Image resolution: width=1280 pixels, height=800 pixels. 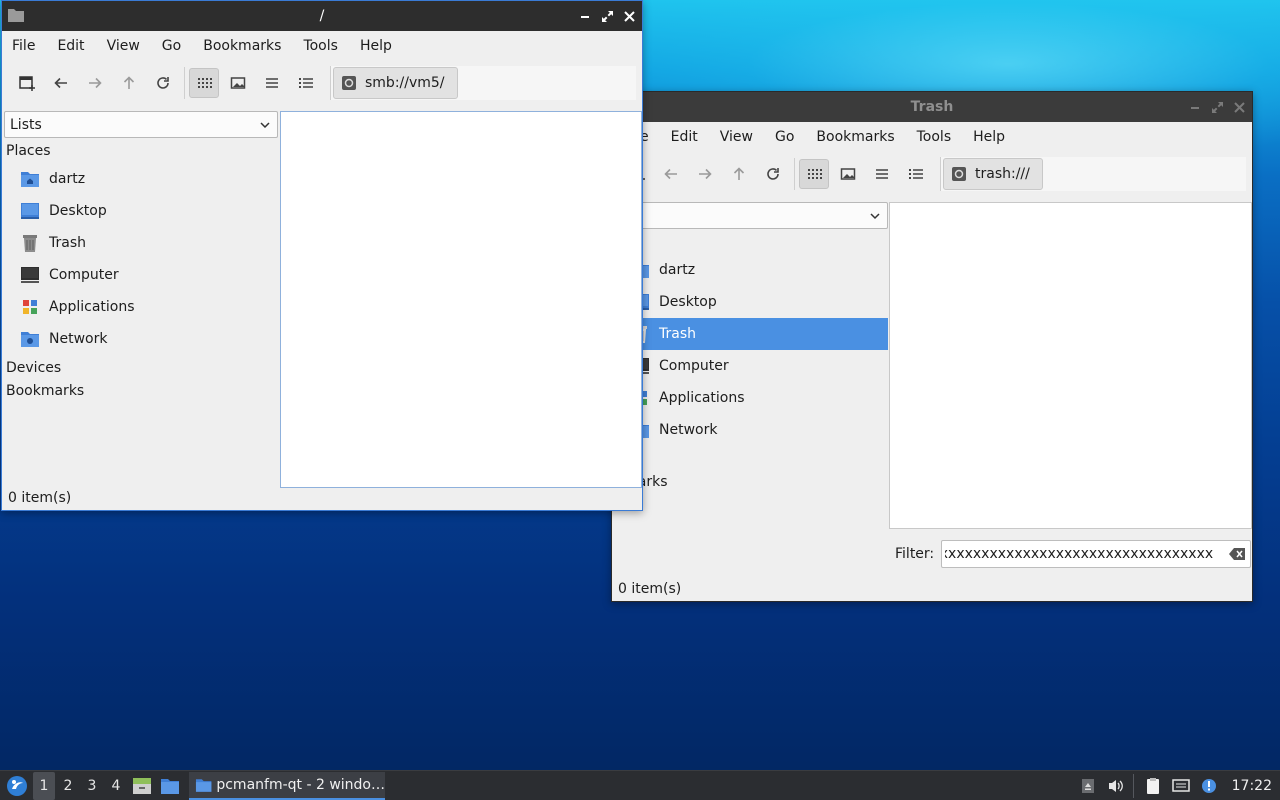 I want to click on quicklaunch-file-manager, so click(x=142, y=786).